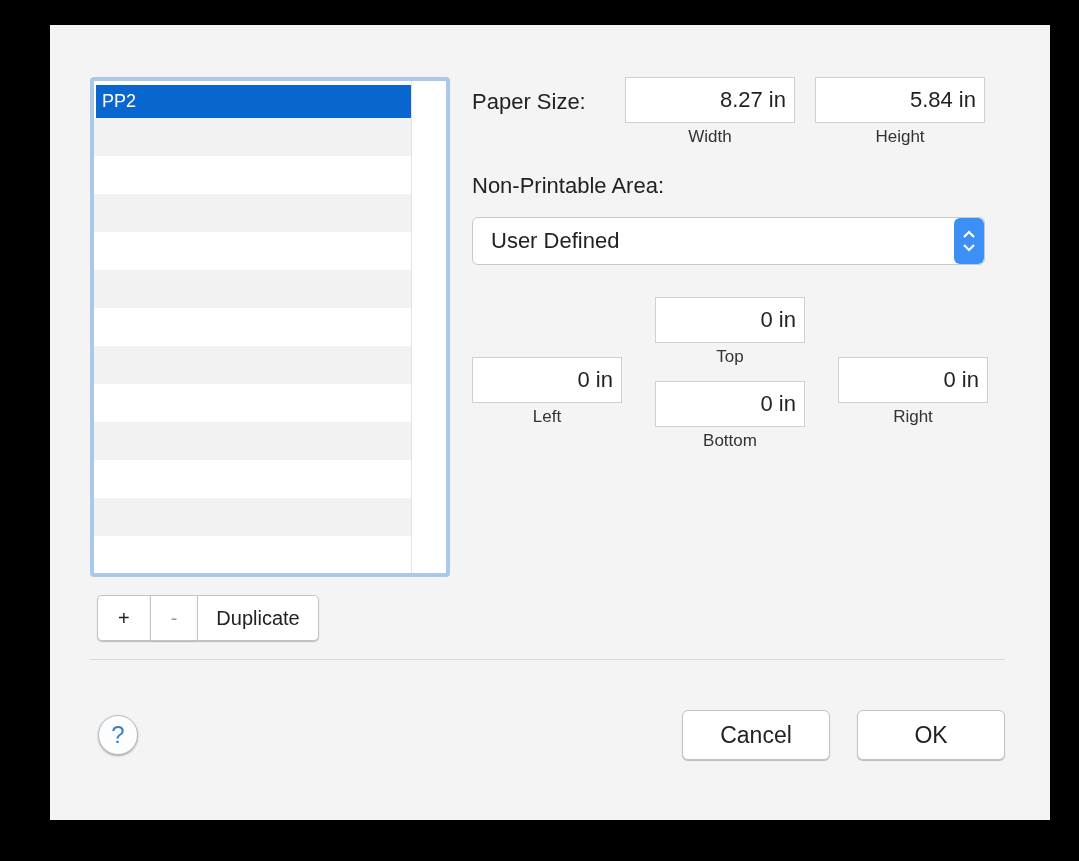  I want to click on paper-size-label: Paper Size:, so click(529, 102).